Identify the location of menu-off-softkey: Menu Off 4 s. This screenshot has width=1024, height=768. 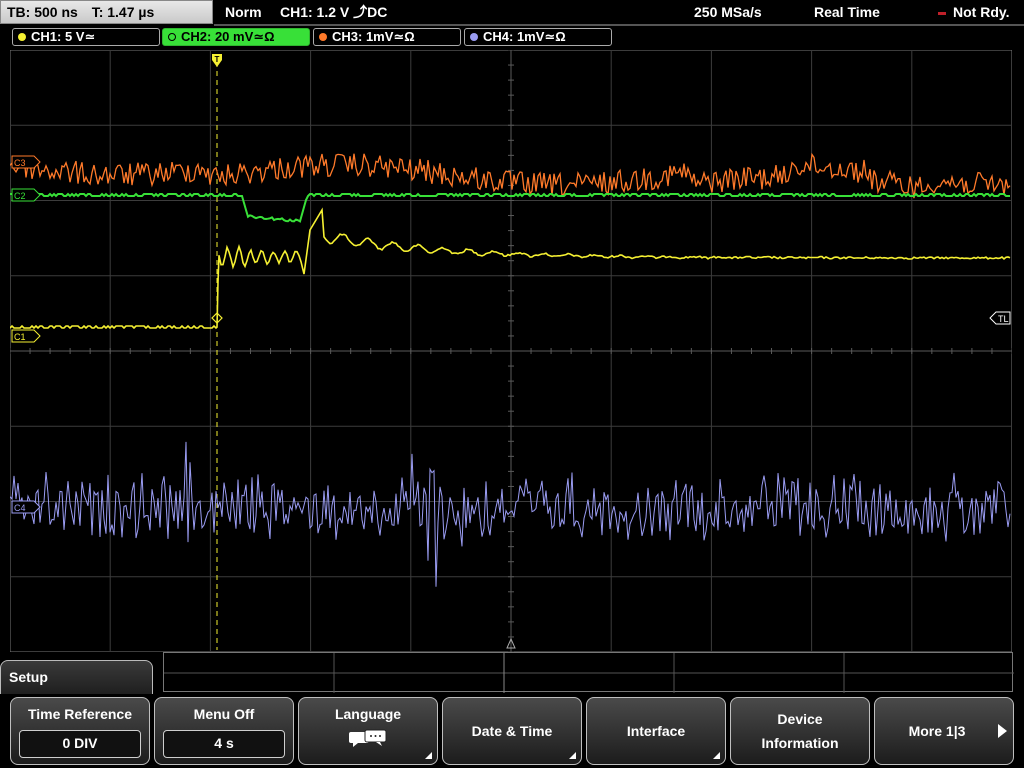
(224, 731).